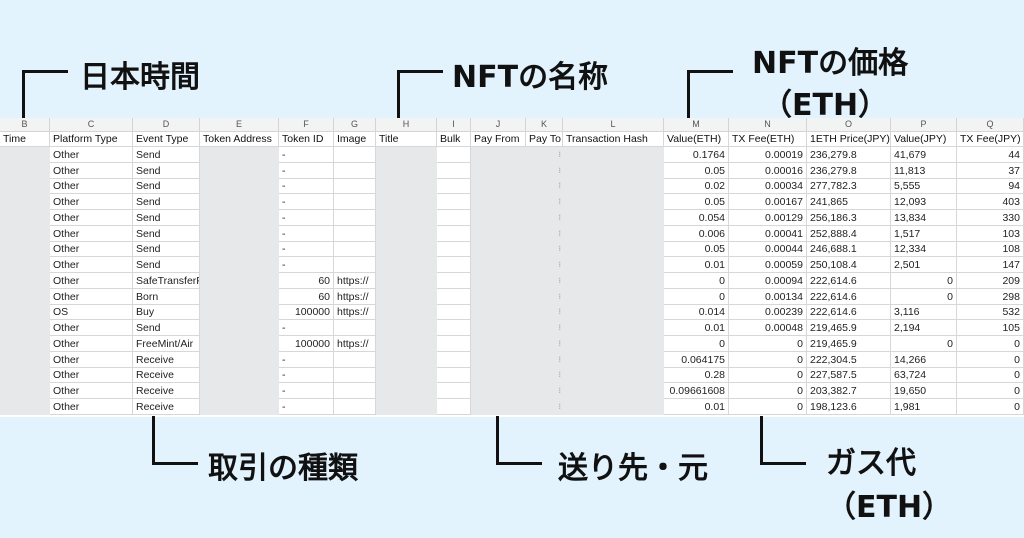  I want to click on cell-value-jpy: 1,517, so click(924, 233).